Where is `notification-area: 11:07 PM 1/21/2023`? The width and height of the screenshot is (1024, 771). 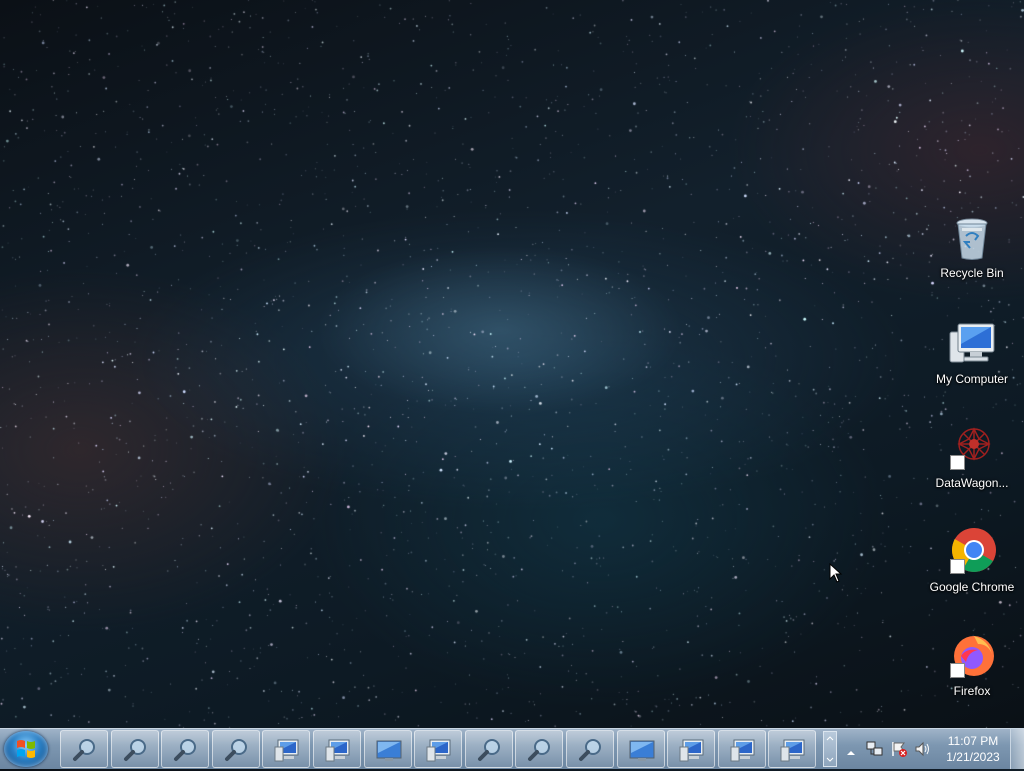 notification-area: 11:07 PM 1/21/2023 is located at coordinates (922, 749).